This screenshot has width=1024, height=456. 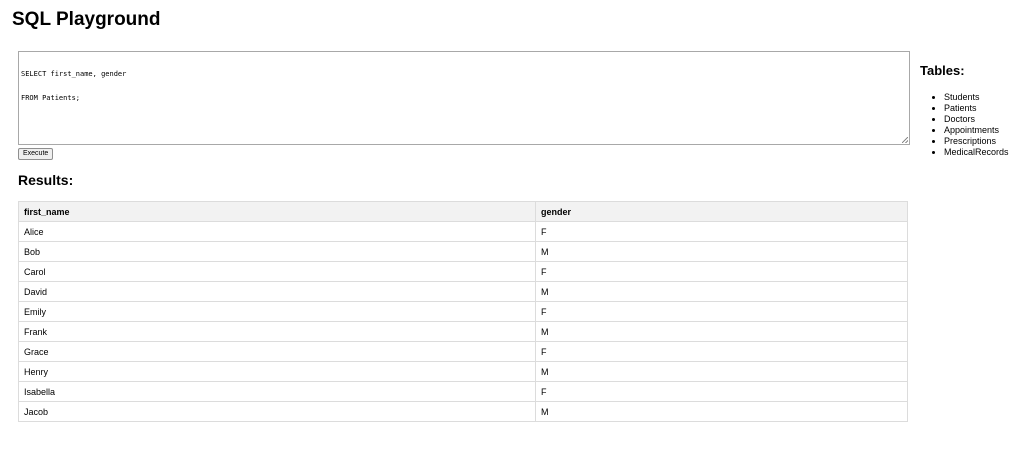 What do you see at coordinates (942, 70) in the screenshot?
I see `tables-heading: Tables:` at bounding box center [942, 70].